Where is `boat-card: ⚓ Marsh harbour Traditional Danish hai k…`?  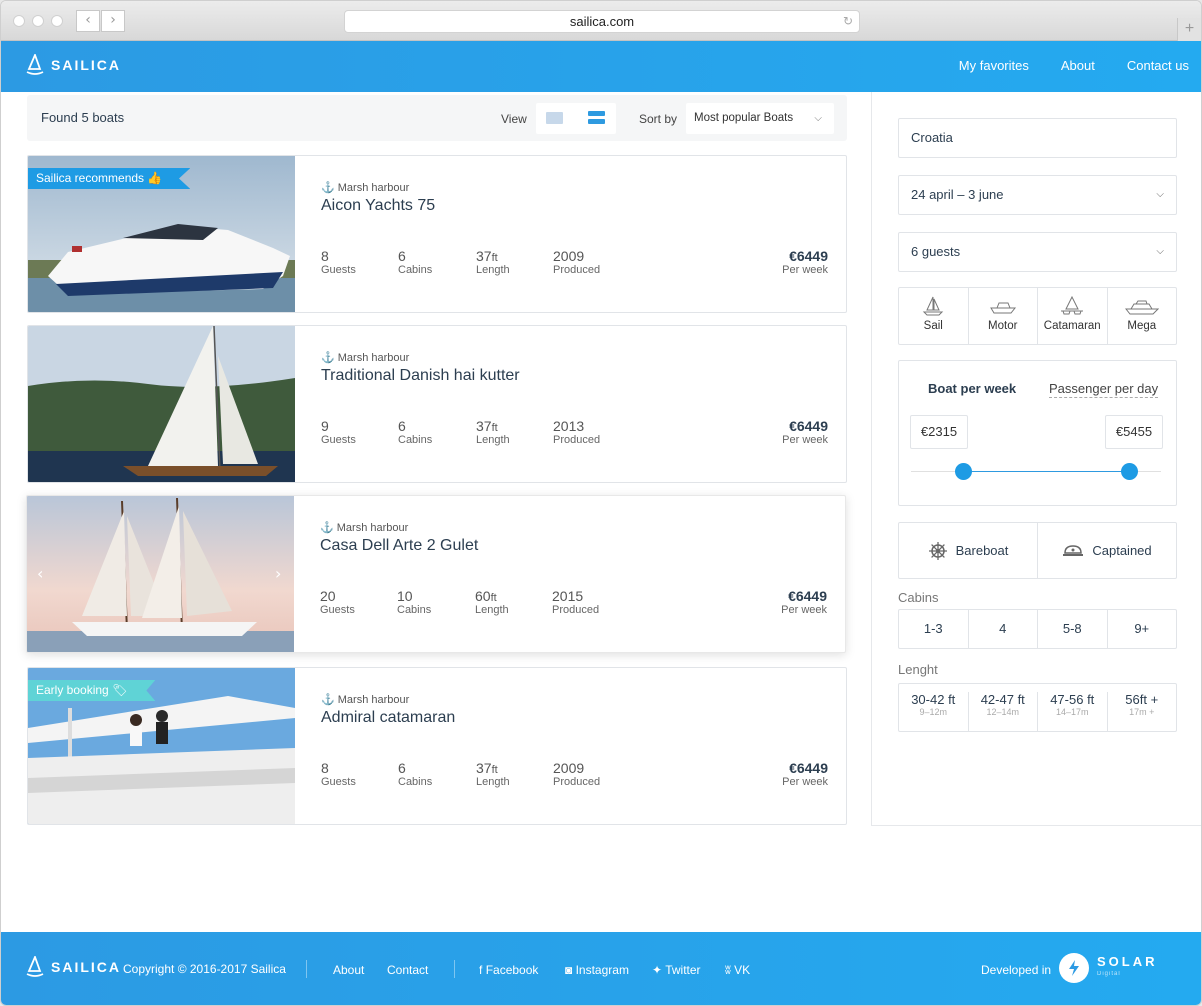 boat-card: ⚓ Marsh harbour Traditional Danish hai k… is located at coordinates (437, 404).